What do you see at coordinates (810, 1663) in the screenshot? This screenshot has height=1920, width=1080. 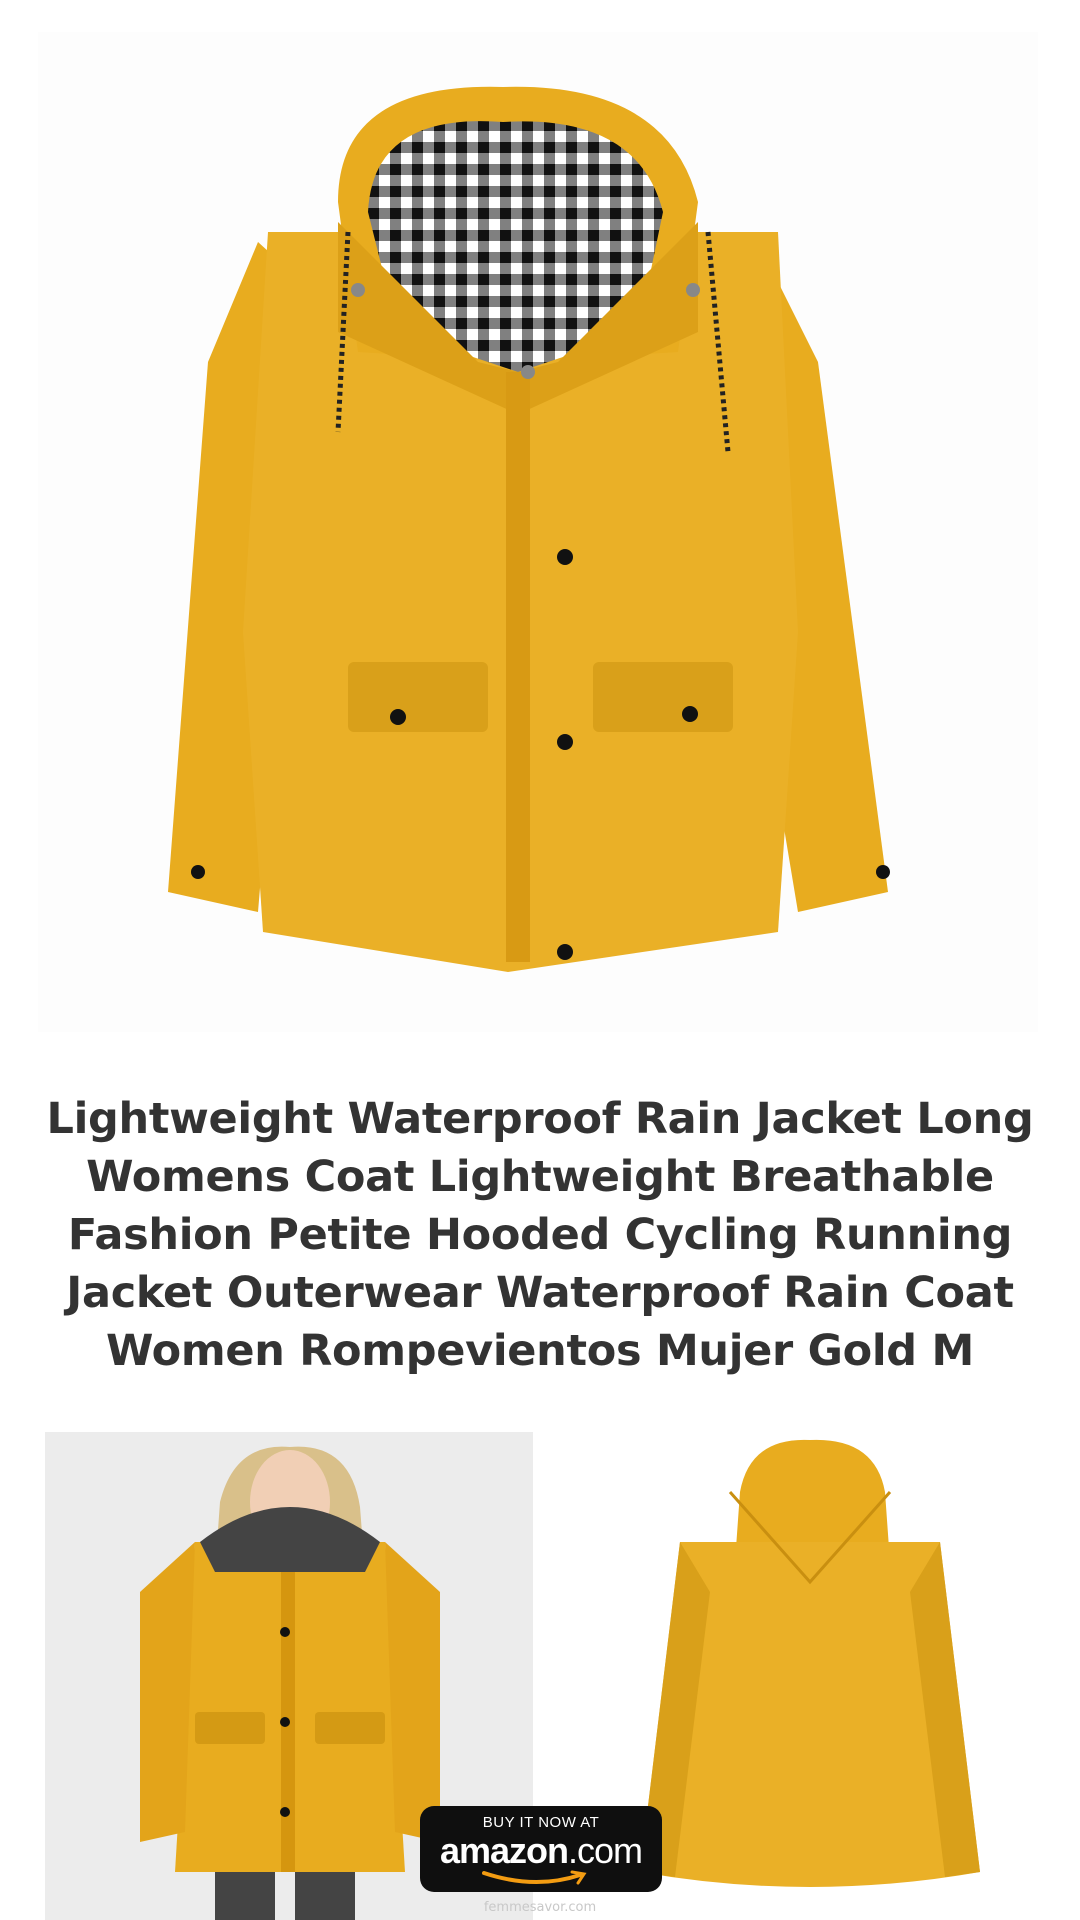 I see `rain-jacket-back-illustration` at bounding box center [810, 1663].